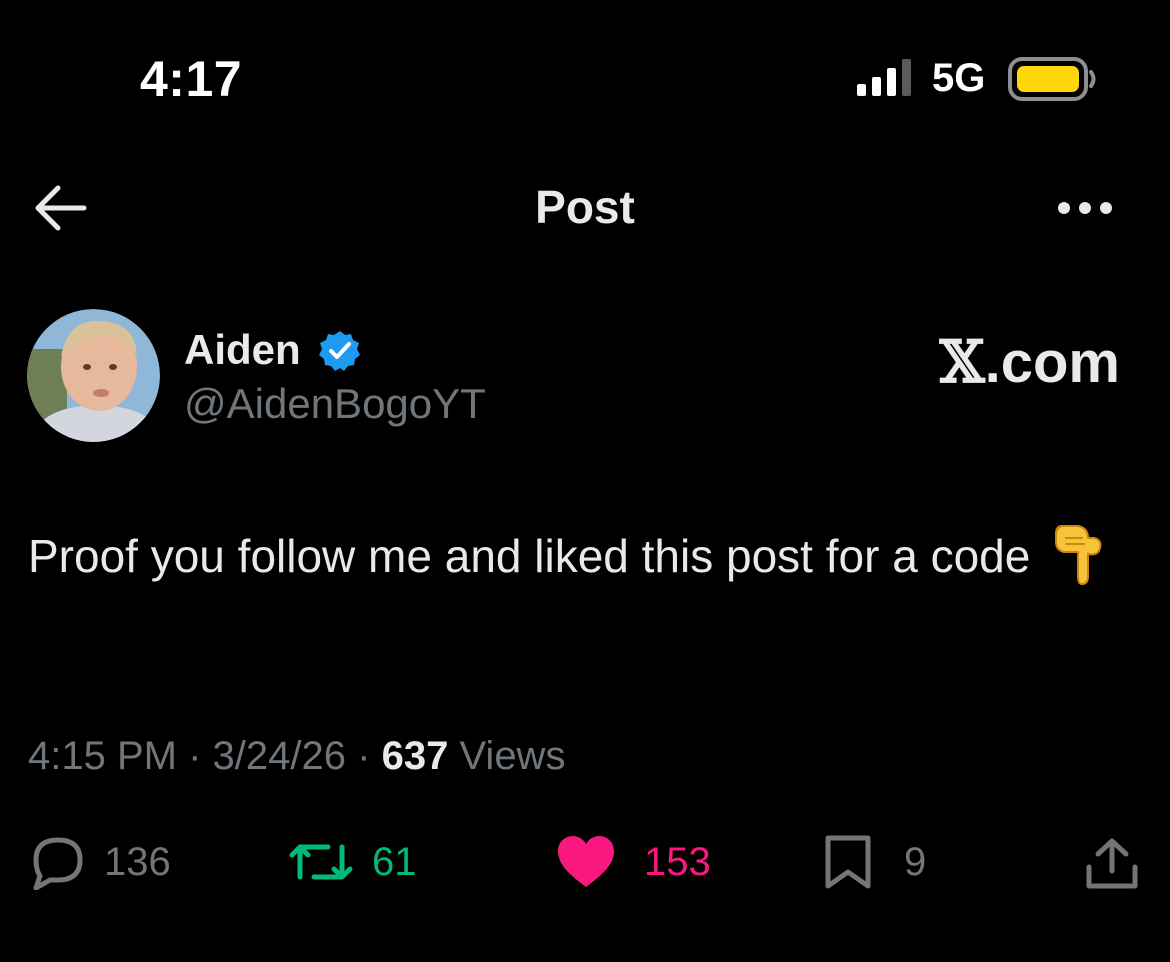 This screenshot has width=1170, height=962. Describe the element at coordinates (1052, 362) in the screenshot. I see `site-label-suffix: .com` at that location.